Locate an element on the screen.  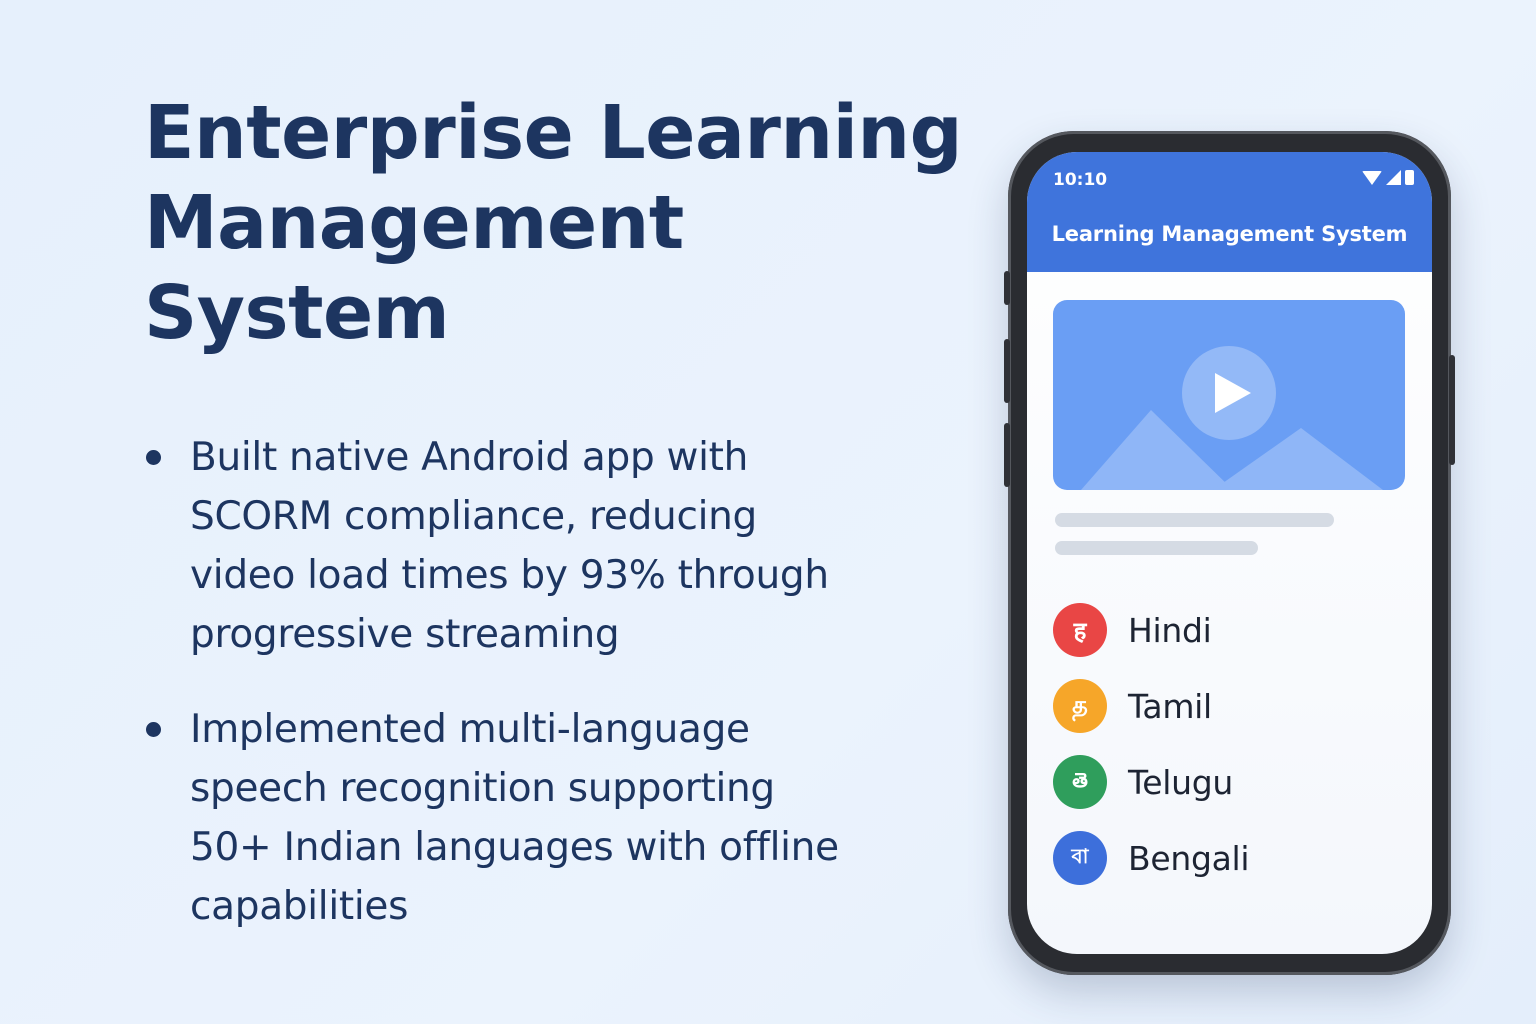
telugu-script-icon: తె is located at coordinates (1080, 782).